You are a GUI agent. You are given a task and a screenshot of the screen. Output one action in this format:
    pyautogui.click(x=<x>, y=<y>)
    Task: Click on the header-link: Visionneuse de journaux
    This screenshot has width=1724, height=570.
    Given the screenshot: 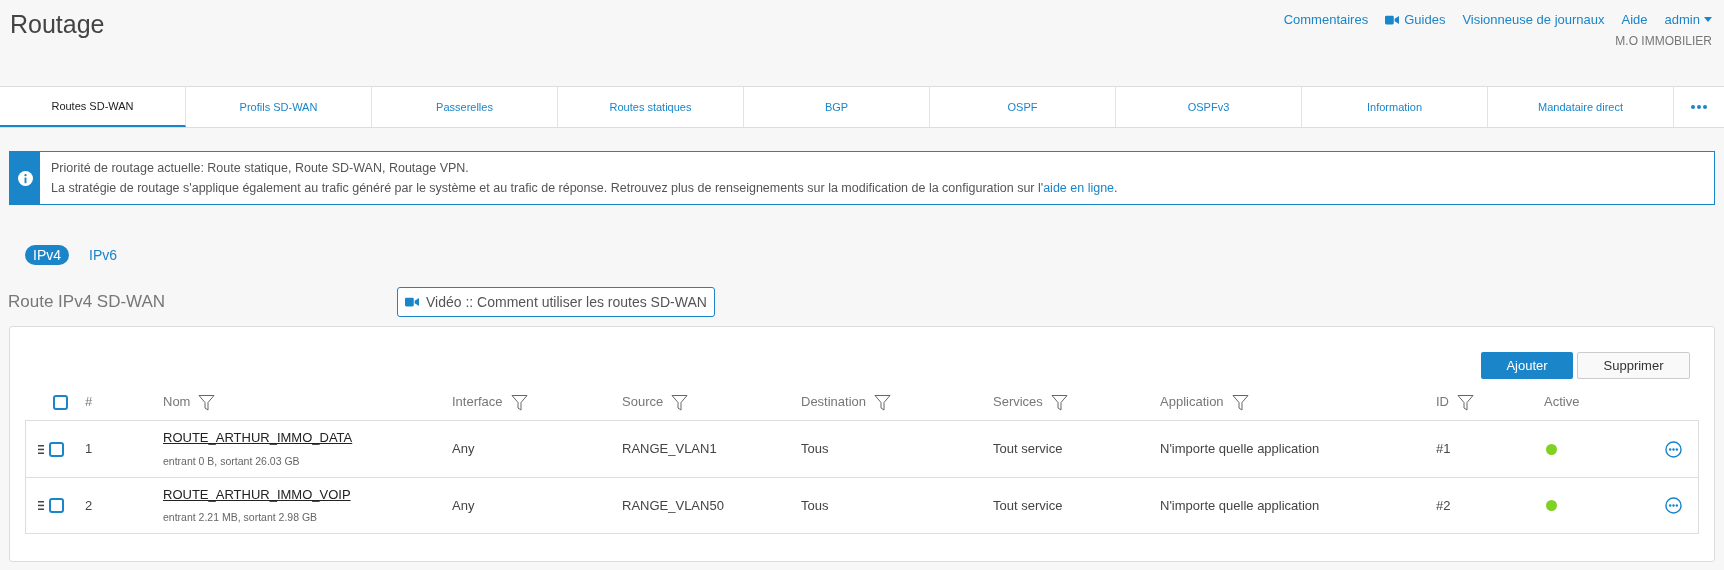 What is the action you would take?
    pyautogui.click(x=1533, y=20)
    